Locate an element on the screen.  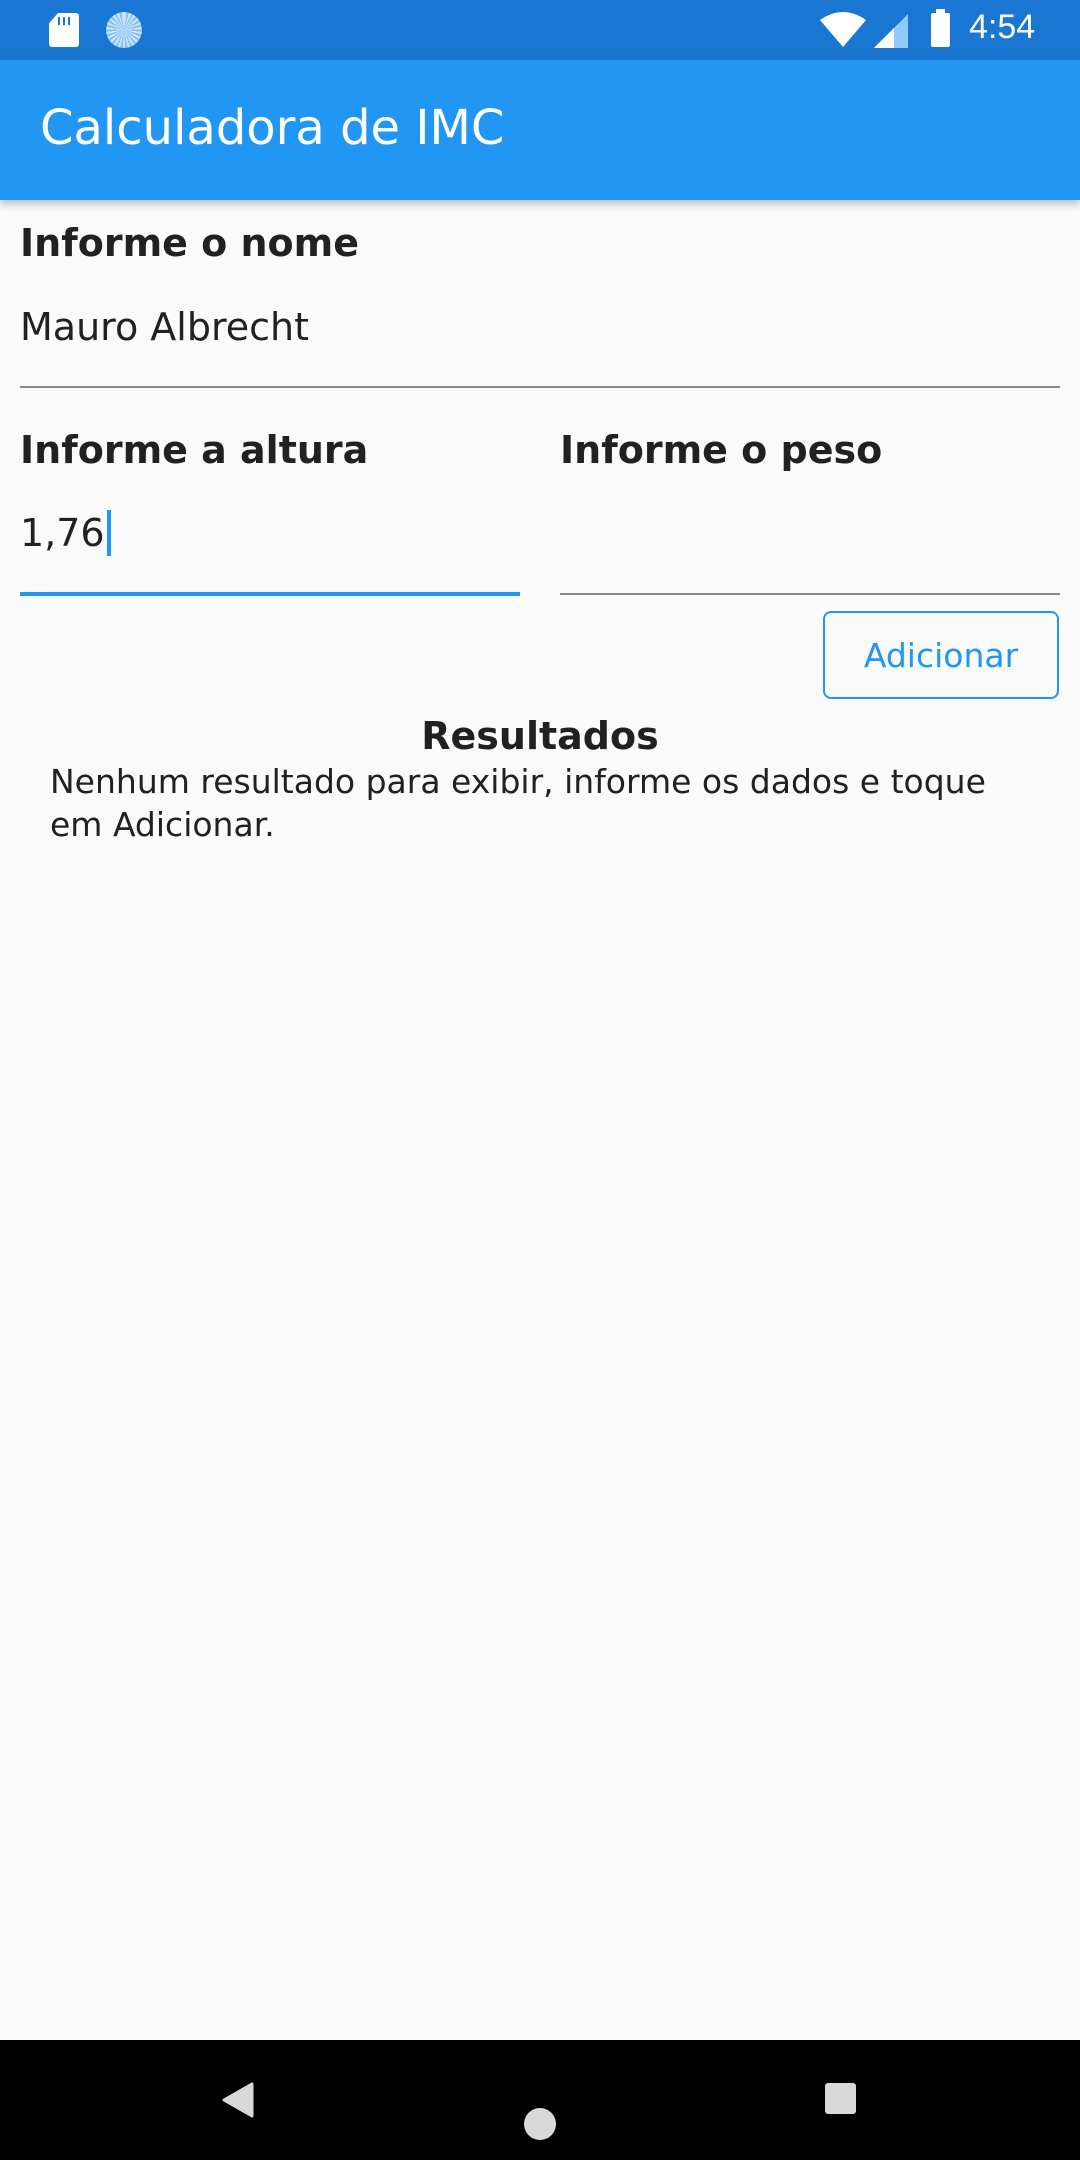
app-bar: Calculadora de IMC is located at coordinates (540, 130).